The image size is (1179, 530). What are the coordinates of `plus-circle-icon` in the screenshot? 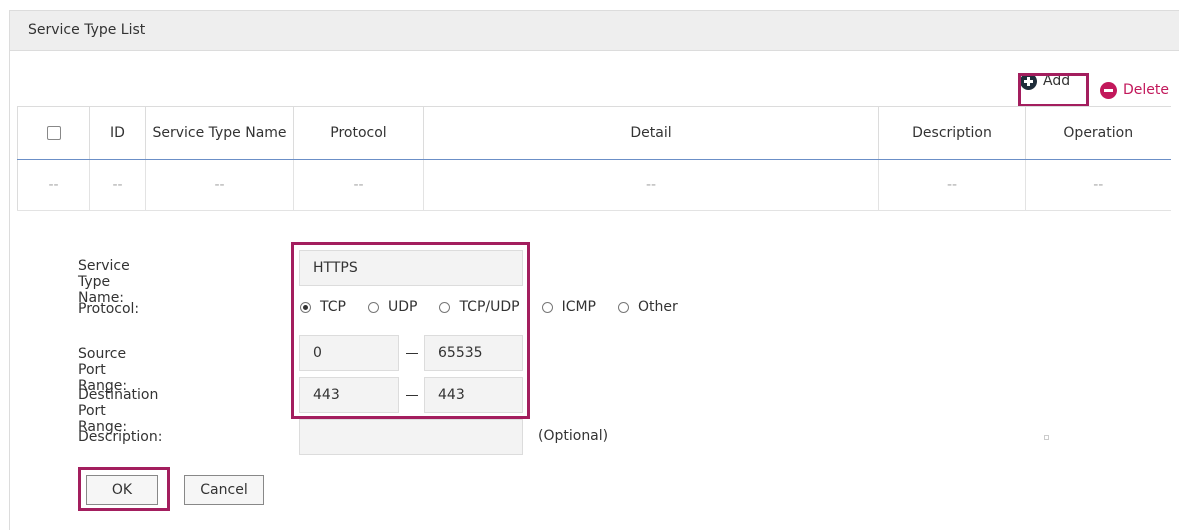 It's located at (1028, 81).